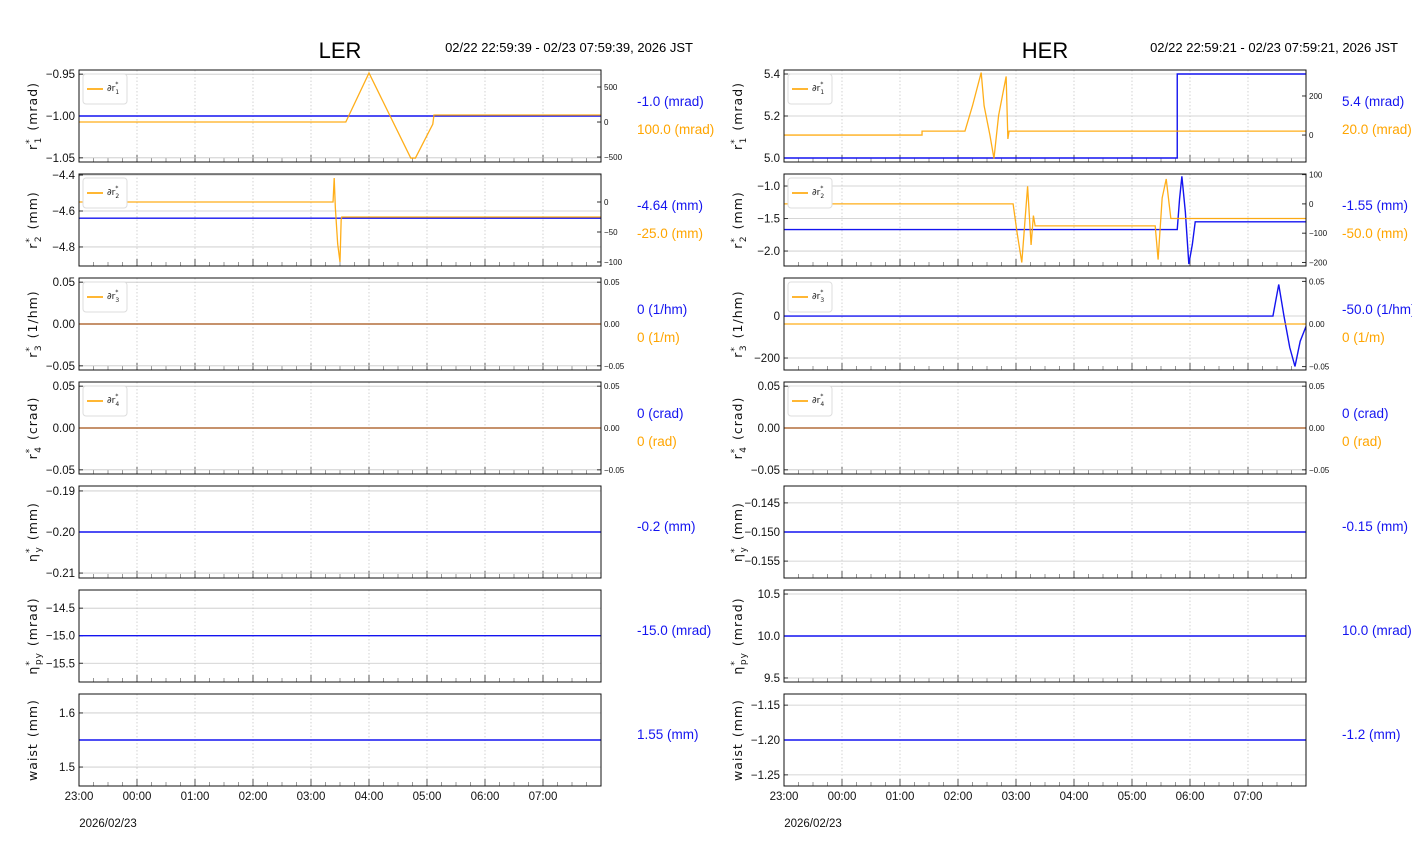  Describe the element at coordinates (822, 92) in the screenshot. I see `legend-sub: 1` at that location.